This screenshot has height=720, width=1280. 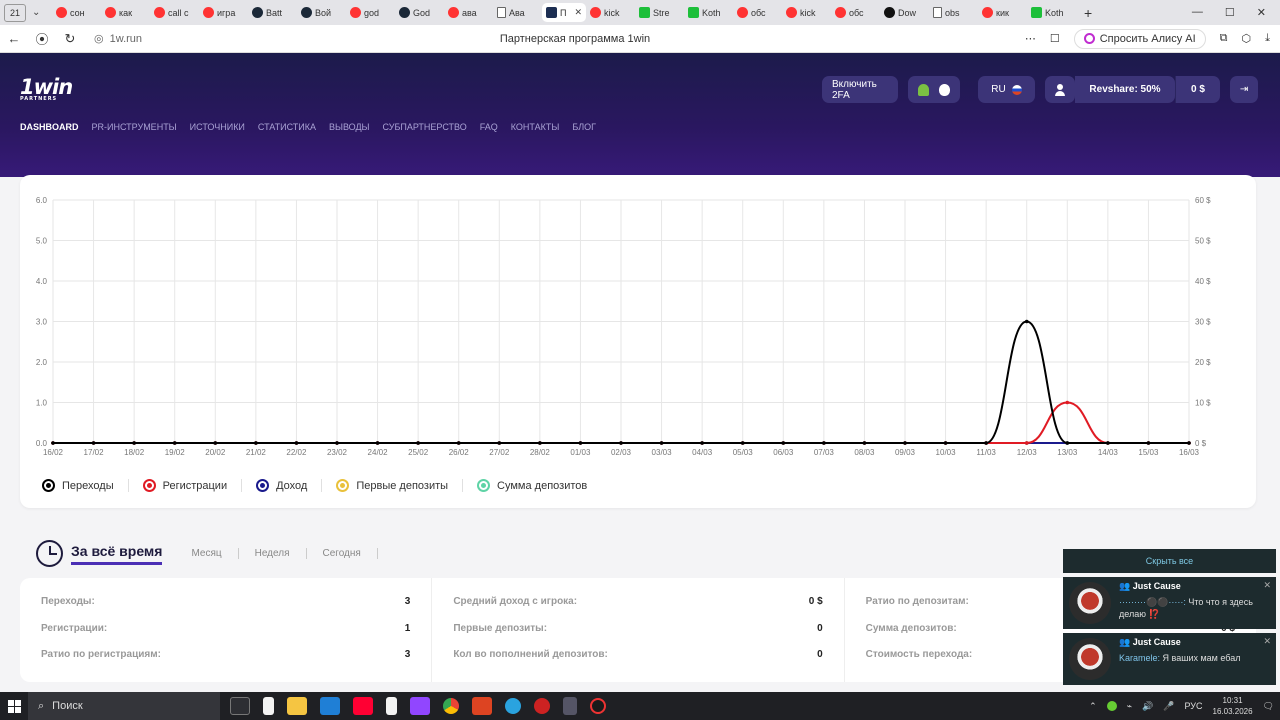 What do you see at coordinates (419, 12) in the screenshot?
I see `browser-tab: God` at bounding box center [419, 12].